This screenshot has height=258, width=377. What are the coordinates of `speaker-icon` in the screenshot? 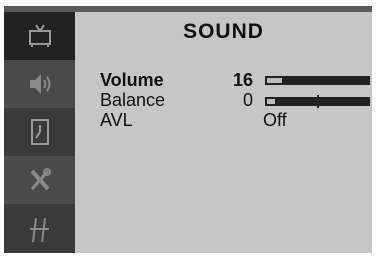 It's located at (39, 84).